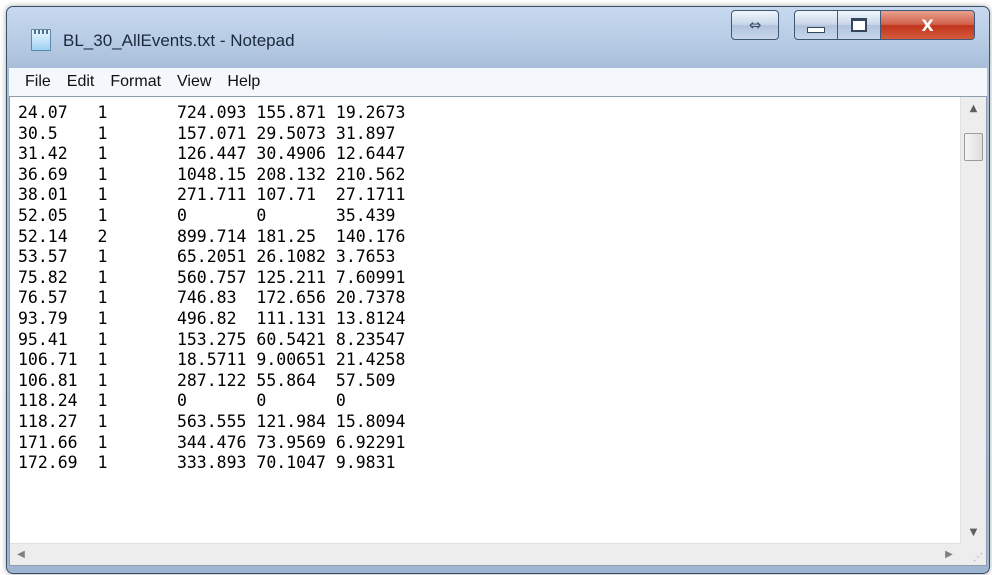  I want to click on snap-button: ⇔, so click(755, 25).